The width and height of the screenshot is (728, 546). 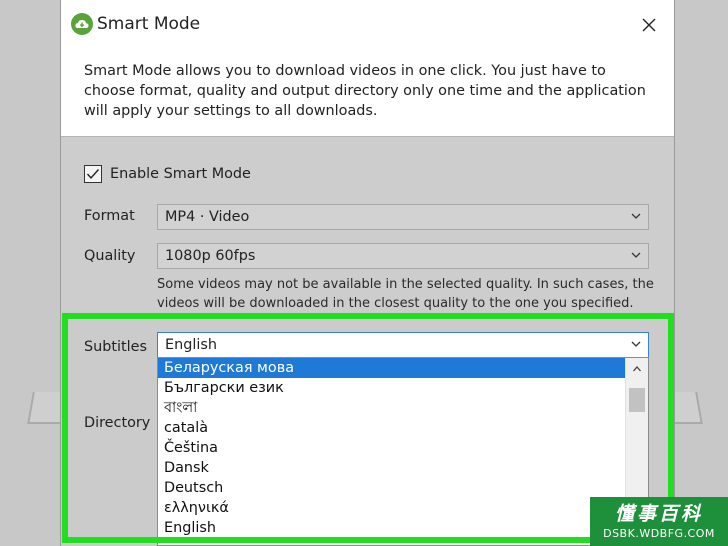 I want to click on directory-label: Directory, so click(x=117, y=423).